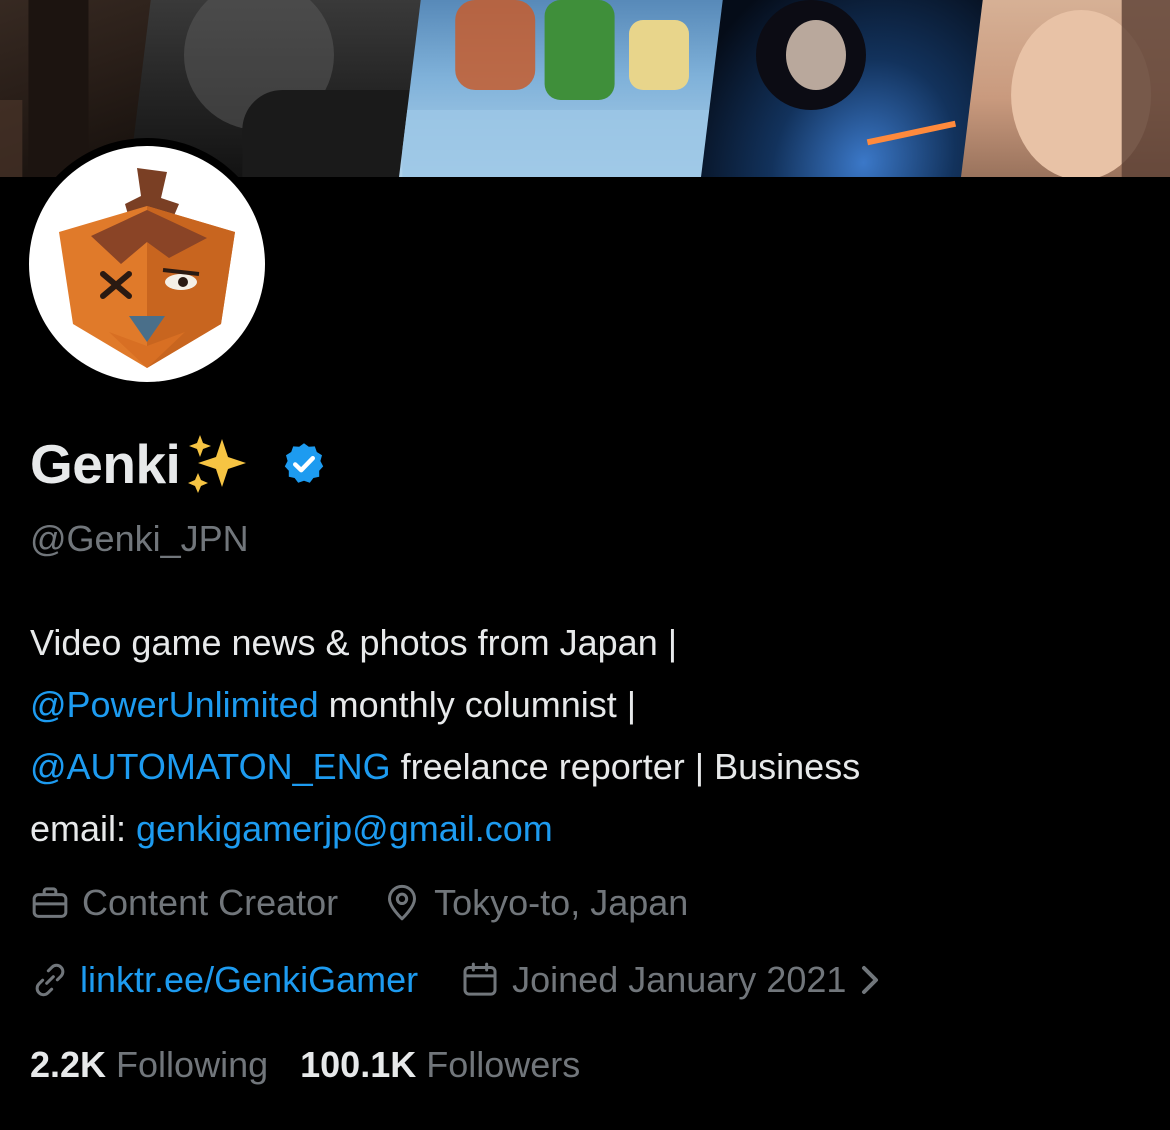 The image size is (1170, 1130). I want to click on profile-avatar, so click(147, 264).